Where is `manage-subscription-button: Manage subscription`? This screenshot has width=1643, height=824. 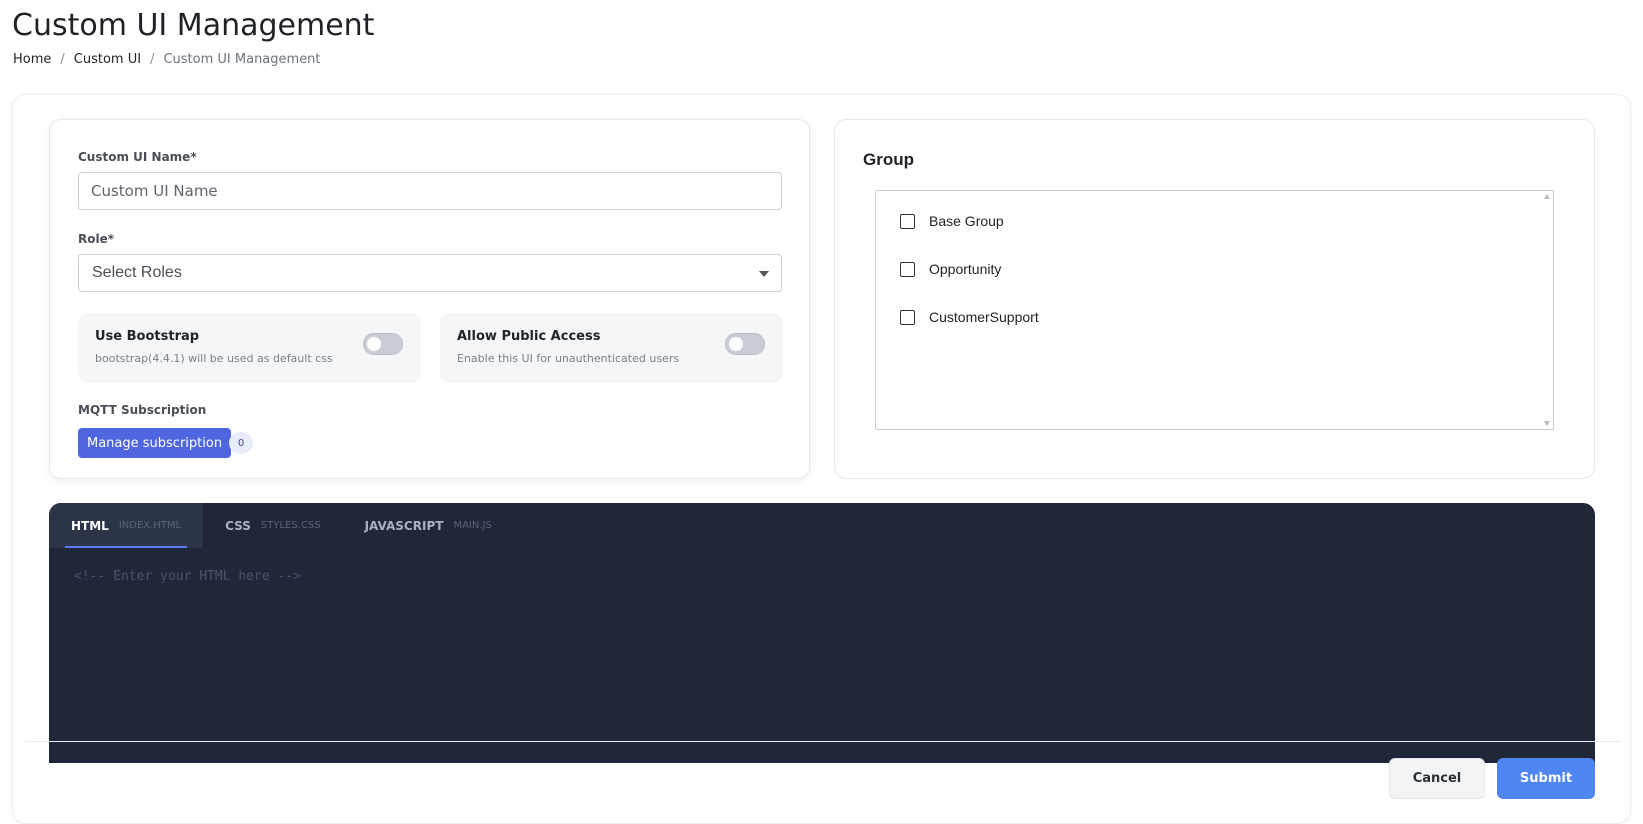 manage-subscription-button: Manage subscription is located at coordinates (155, 443).